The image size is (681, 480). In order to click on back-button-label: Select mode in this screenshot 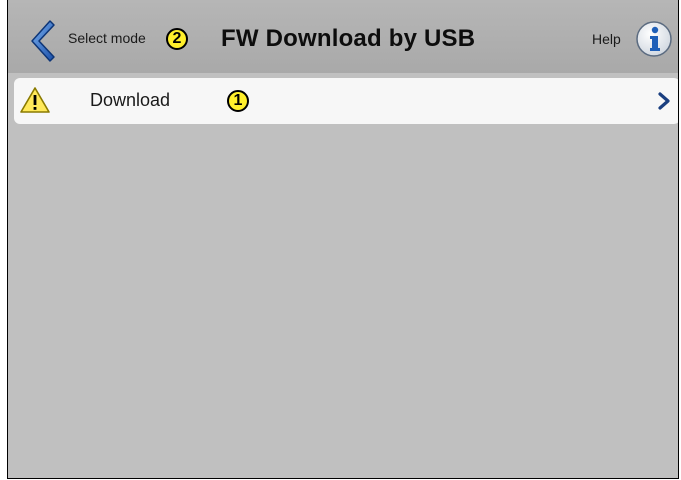, I will do `click(107, 38)`.